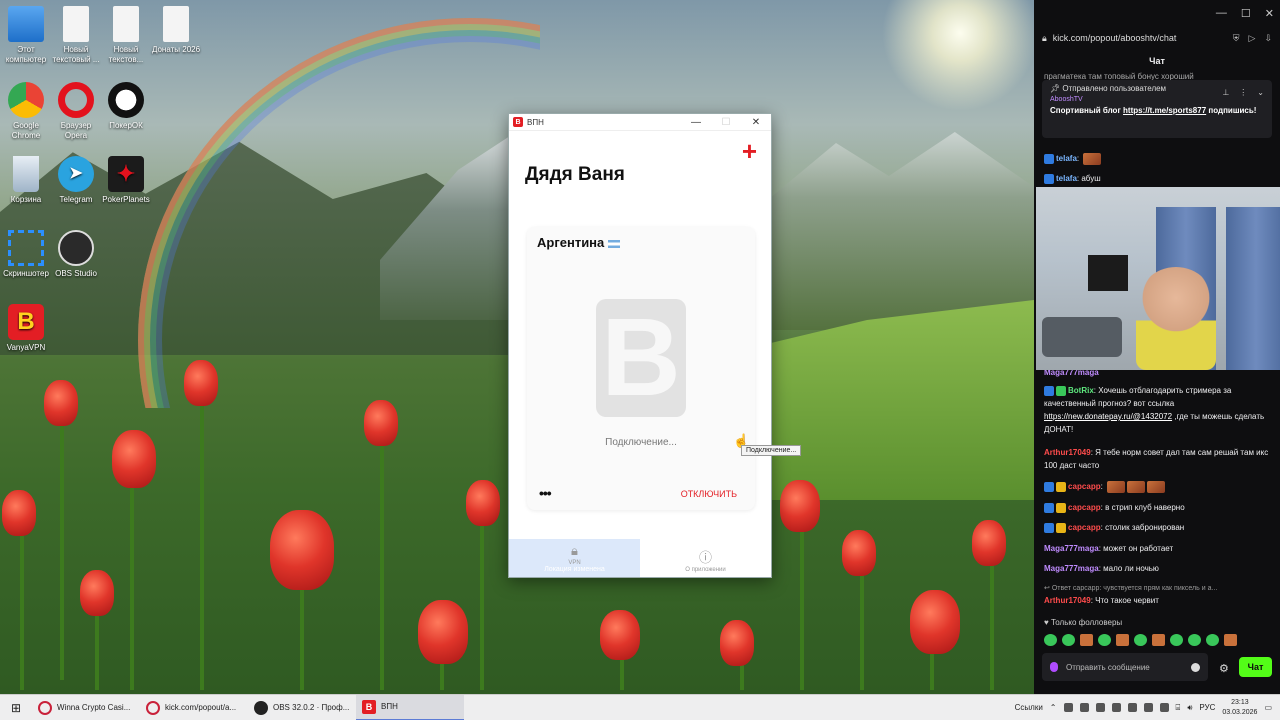 The height and width of the screenshot is (720, 1280). I want to click on tab-about: ⓘ О приложении, so click(705, 558).